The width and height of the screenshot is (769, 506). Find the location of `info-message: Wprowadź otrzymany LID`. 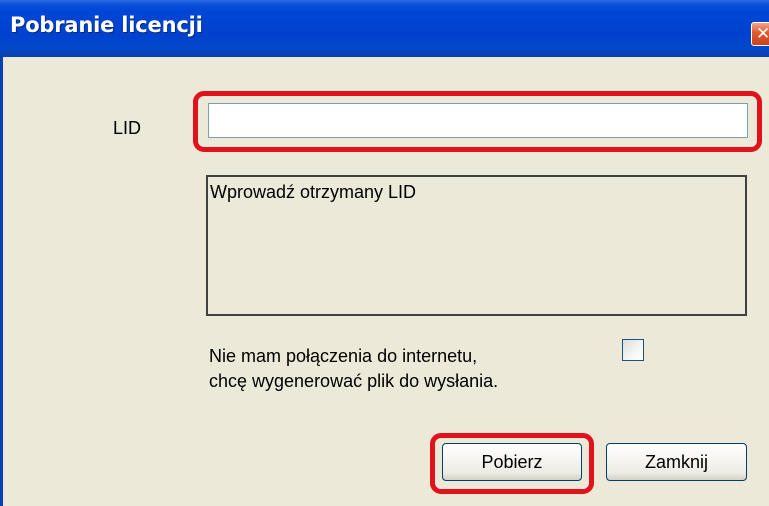

info-message: Wprowadź otrzymany LID is located at coordinates (313, 192).